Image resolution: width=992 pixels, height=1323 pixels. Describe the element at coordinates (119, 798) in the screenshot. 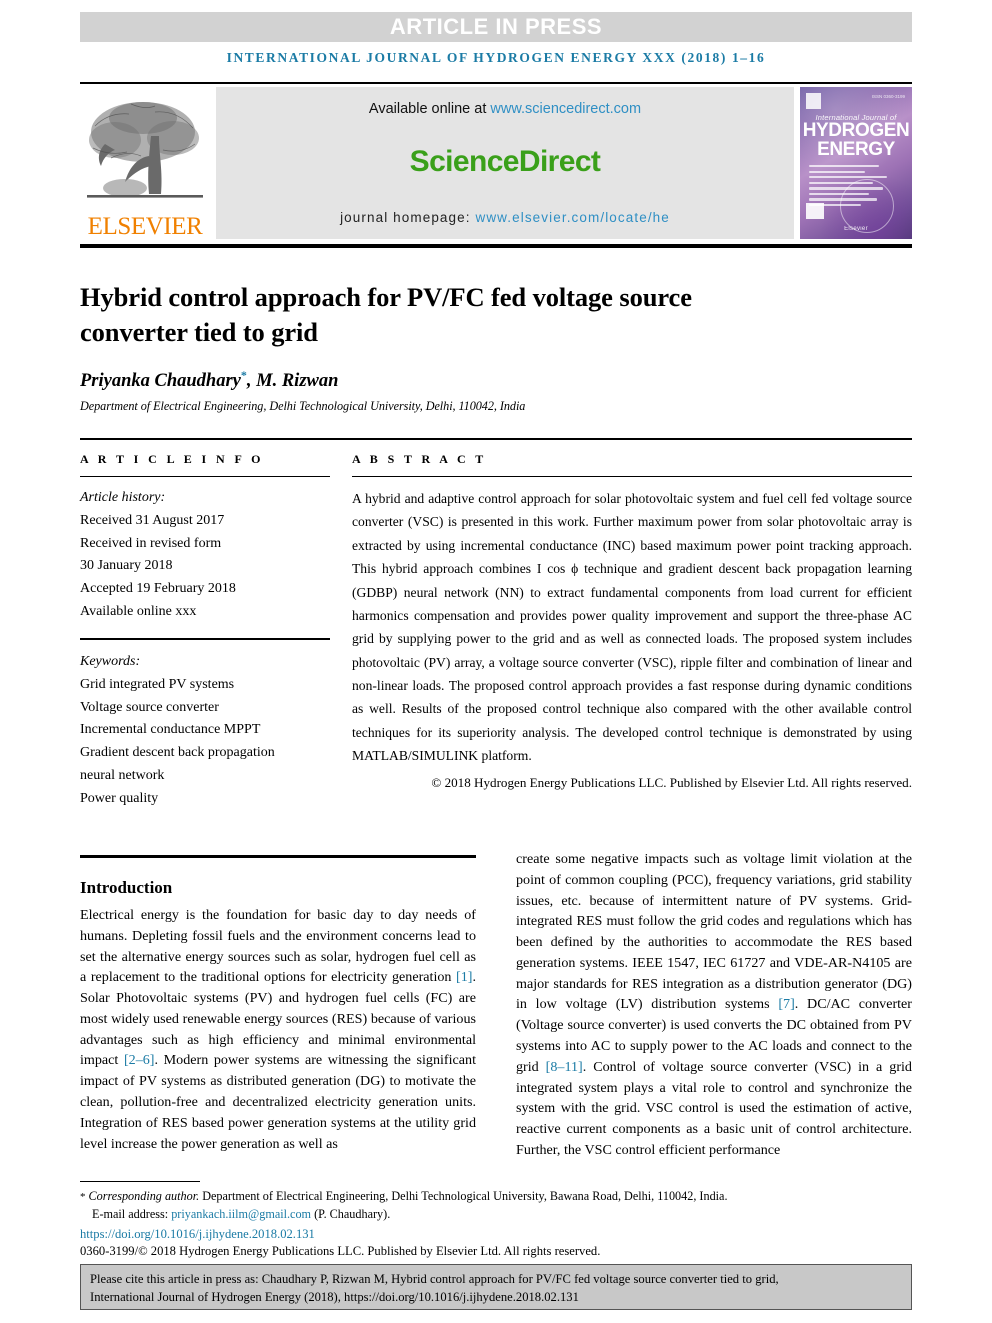

I see `keyword-item: Power quality` at that location.